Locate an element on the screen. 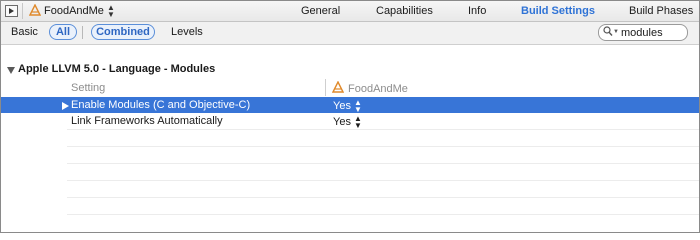  app-target-icon is located at coordinates (338, 88).